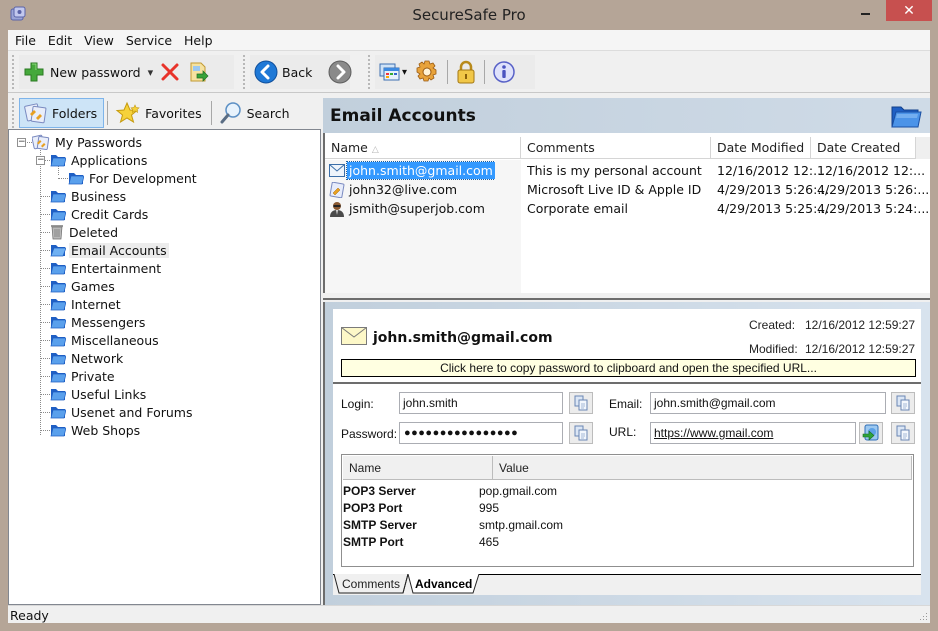 This screenshot has width=938, height=631. I want to click on menu-service: Service, so click(149, 40).